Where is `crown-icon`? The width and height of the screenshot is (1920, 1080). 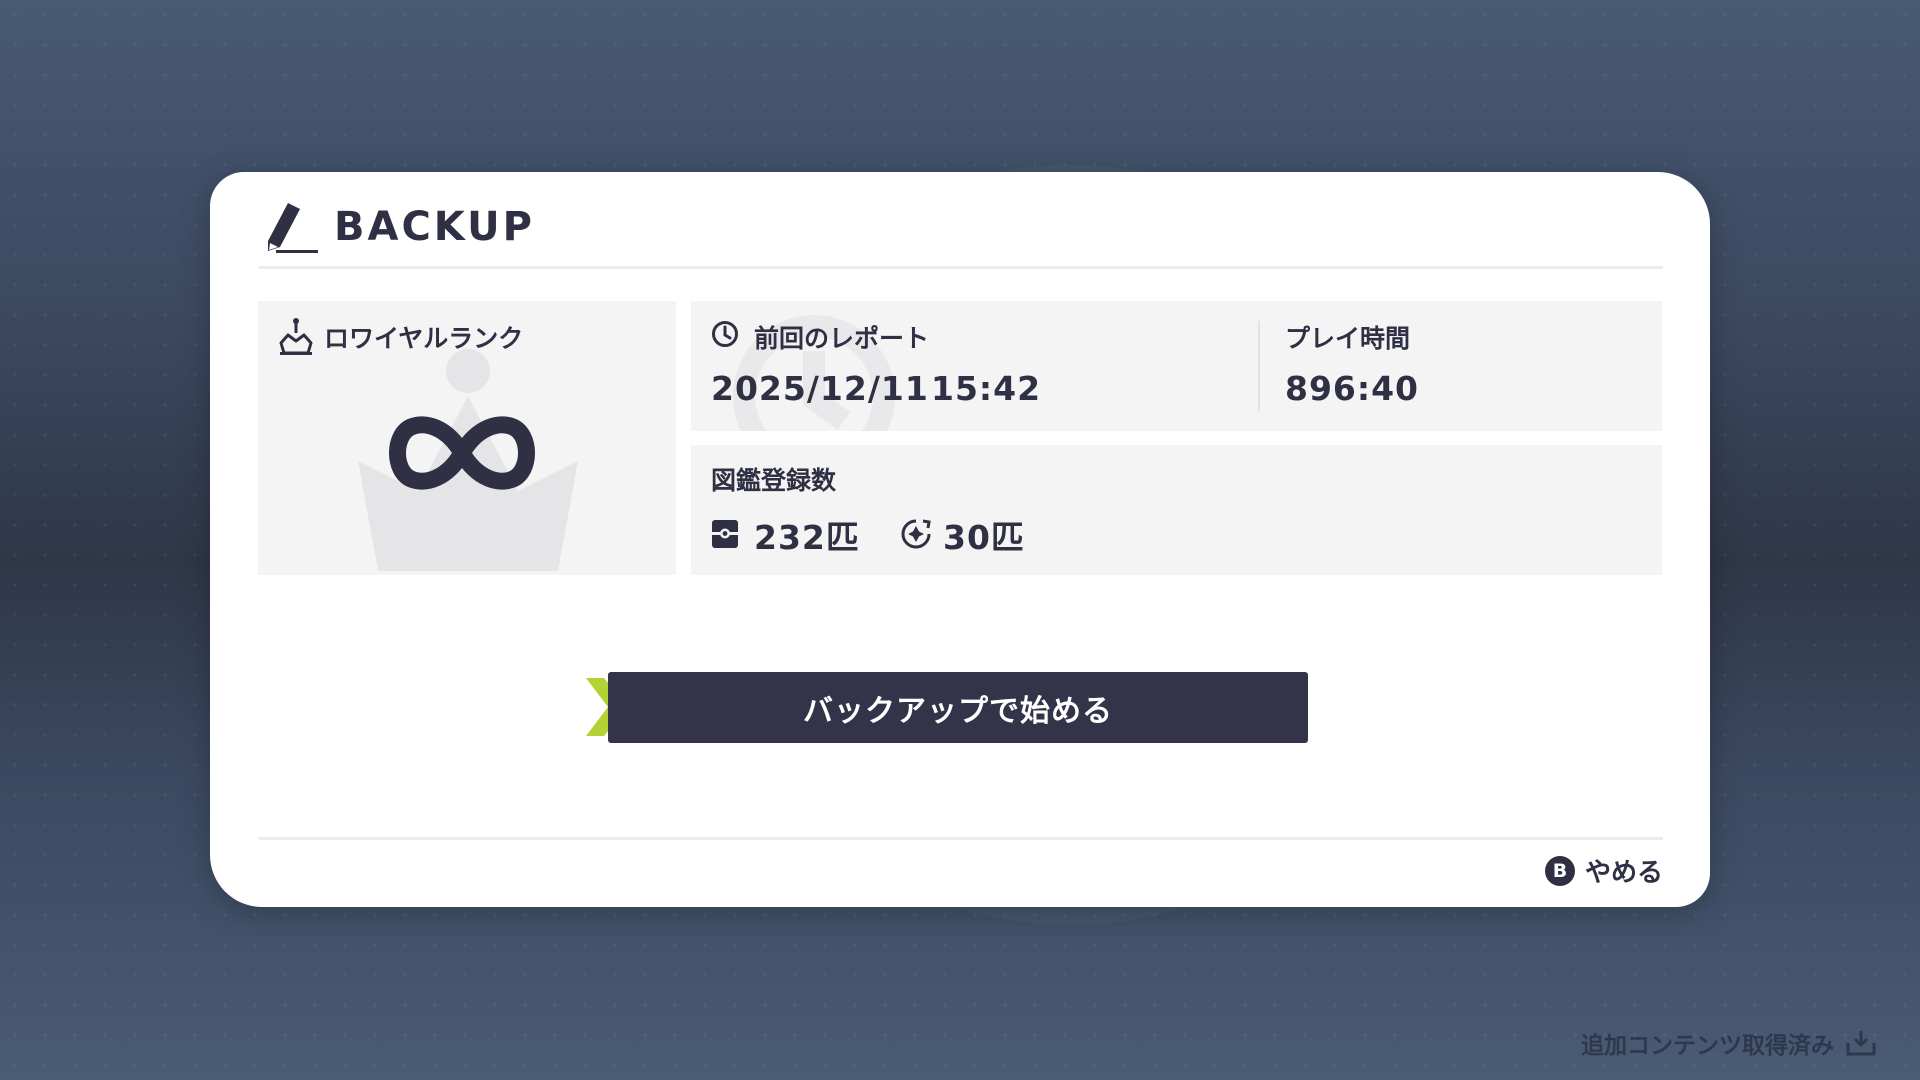
crown-icon is located at coordinates (296, 336).